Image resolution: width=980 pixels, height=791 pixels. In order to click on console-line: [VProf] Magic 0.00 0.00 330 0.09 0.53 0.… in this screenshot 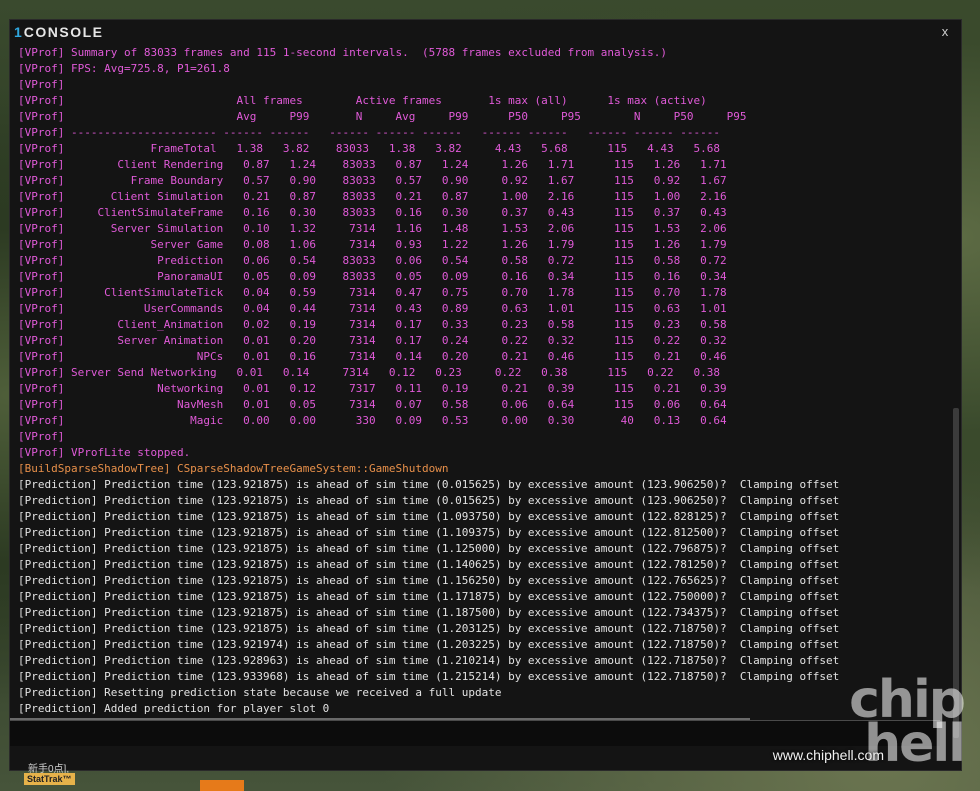, I will do `click(372, 420)`.